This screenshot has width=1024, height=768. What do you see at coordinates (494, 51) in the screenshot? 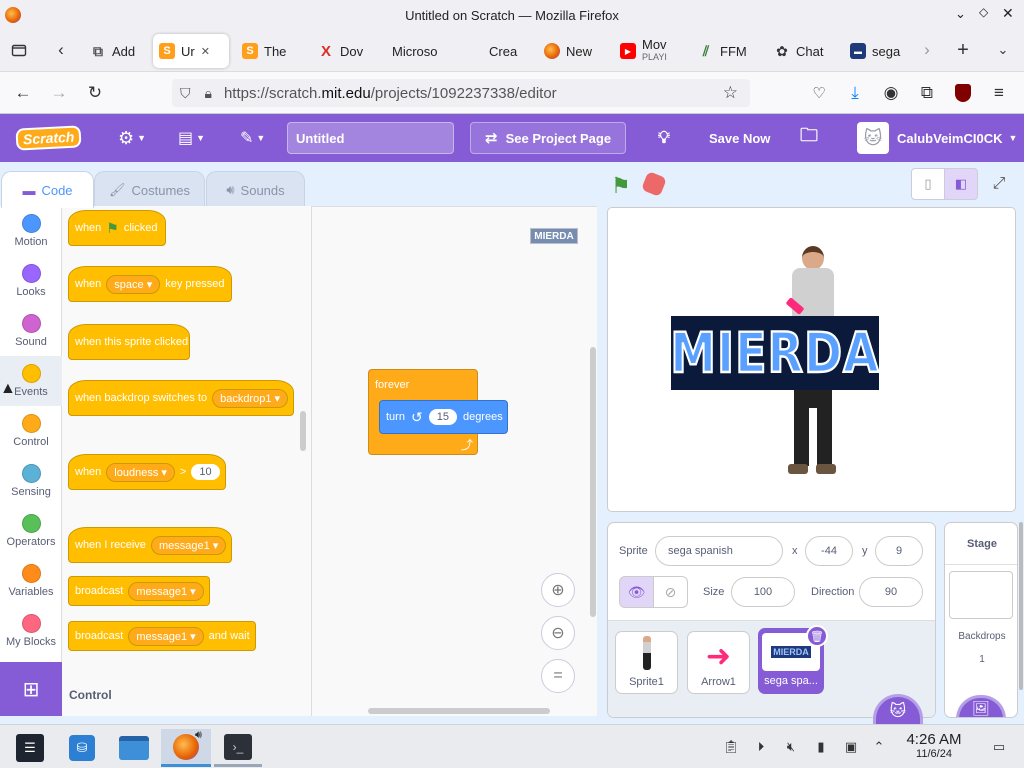
I see `tab-create: Crea` at bounding box center [494, 51].